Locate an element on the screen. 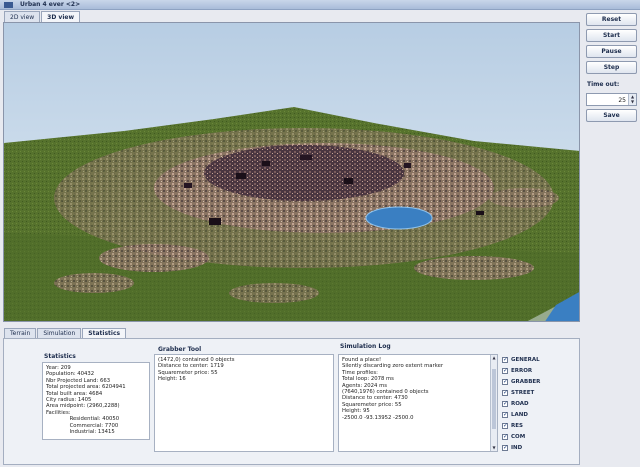  tab-terrain: Terrain is located at coordinates (20, 333).